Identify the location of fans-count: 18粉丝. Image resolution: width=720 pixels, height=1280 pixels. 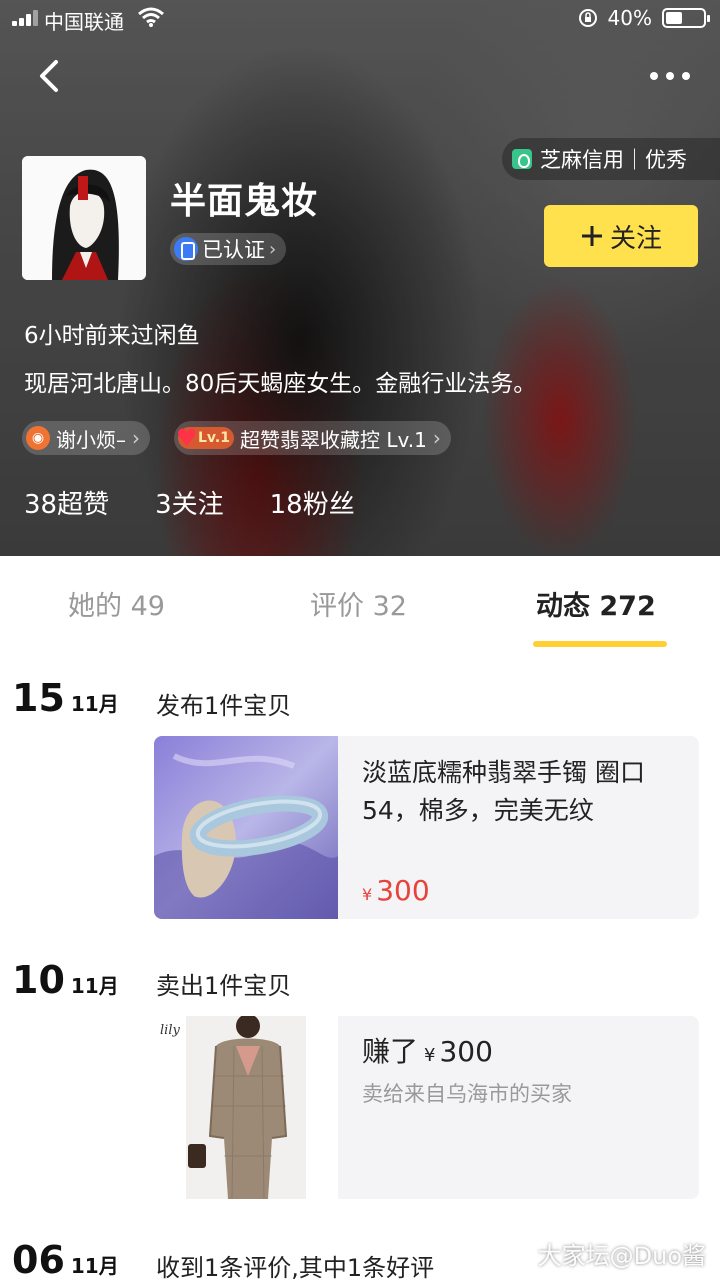
(312, 502).